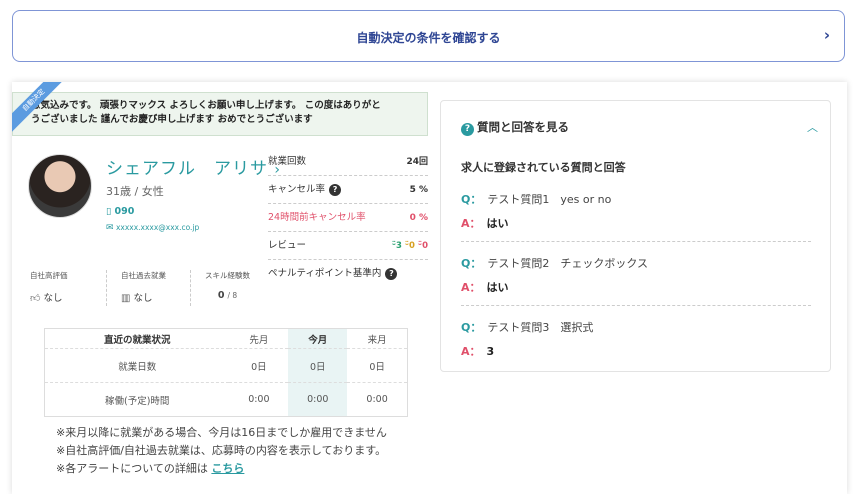 This screenshot has height=494, width=859. I want to click on chevron-up-icon: ︿, so click(812, 127).